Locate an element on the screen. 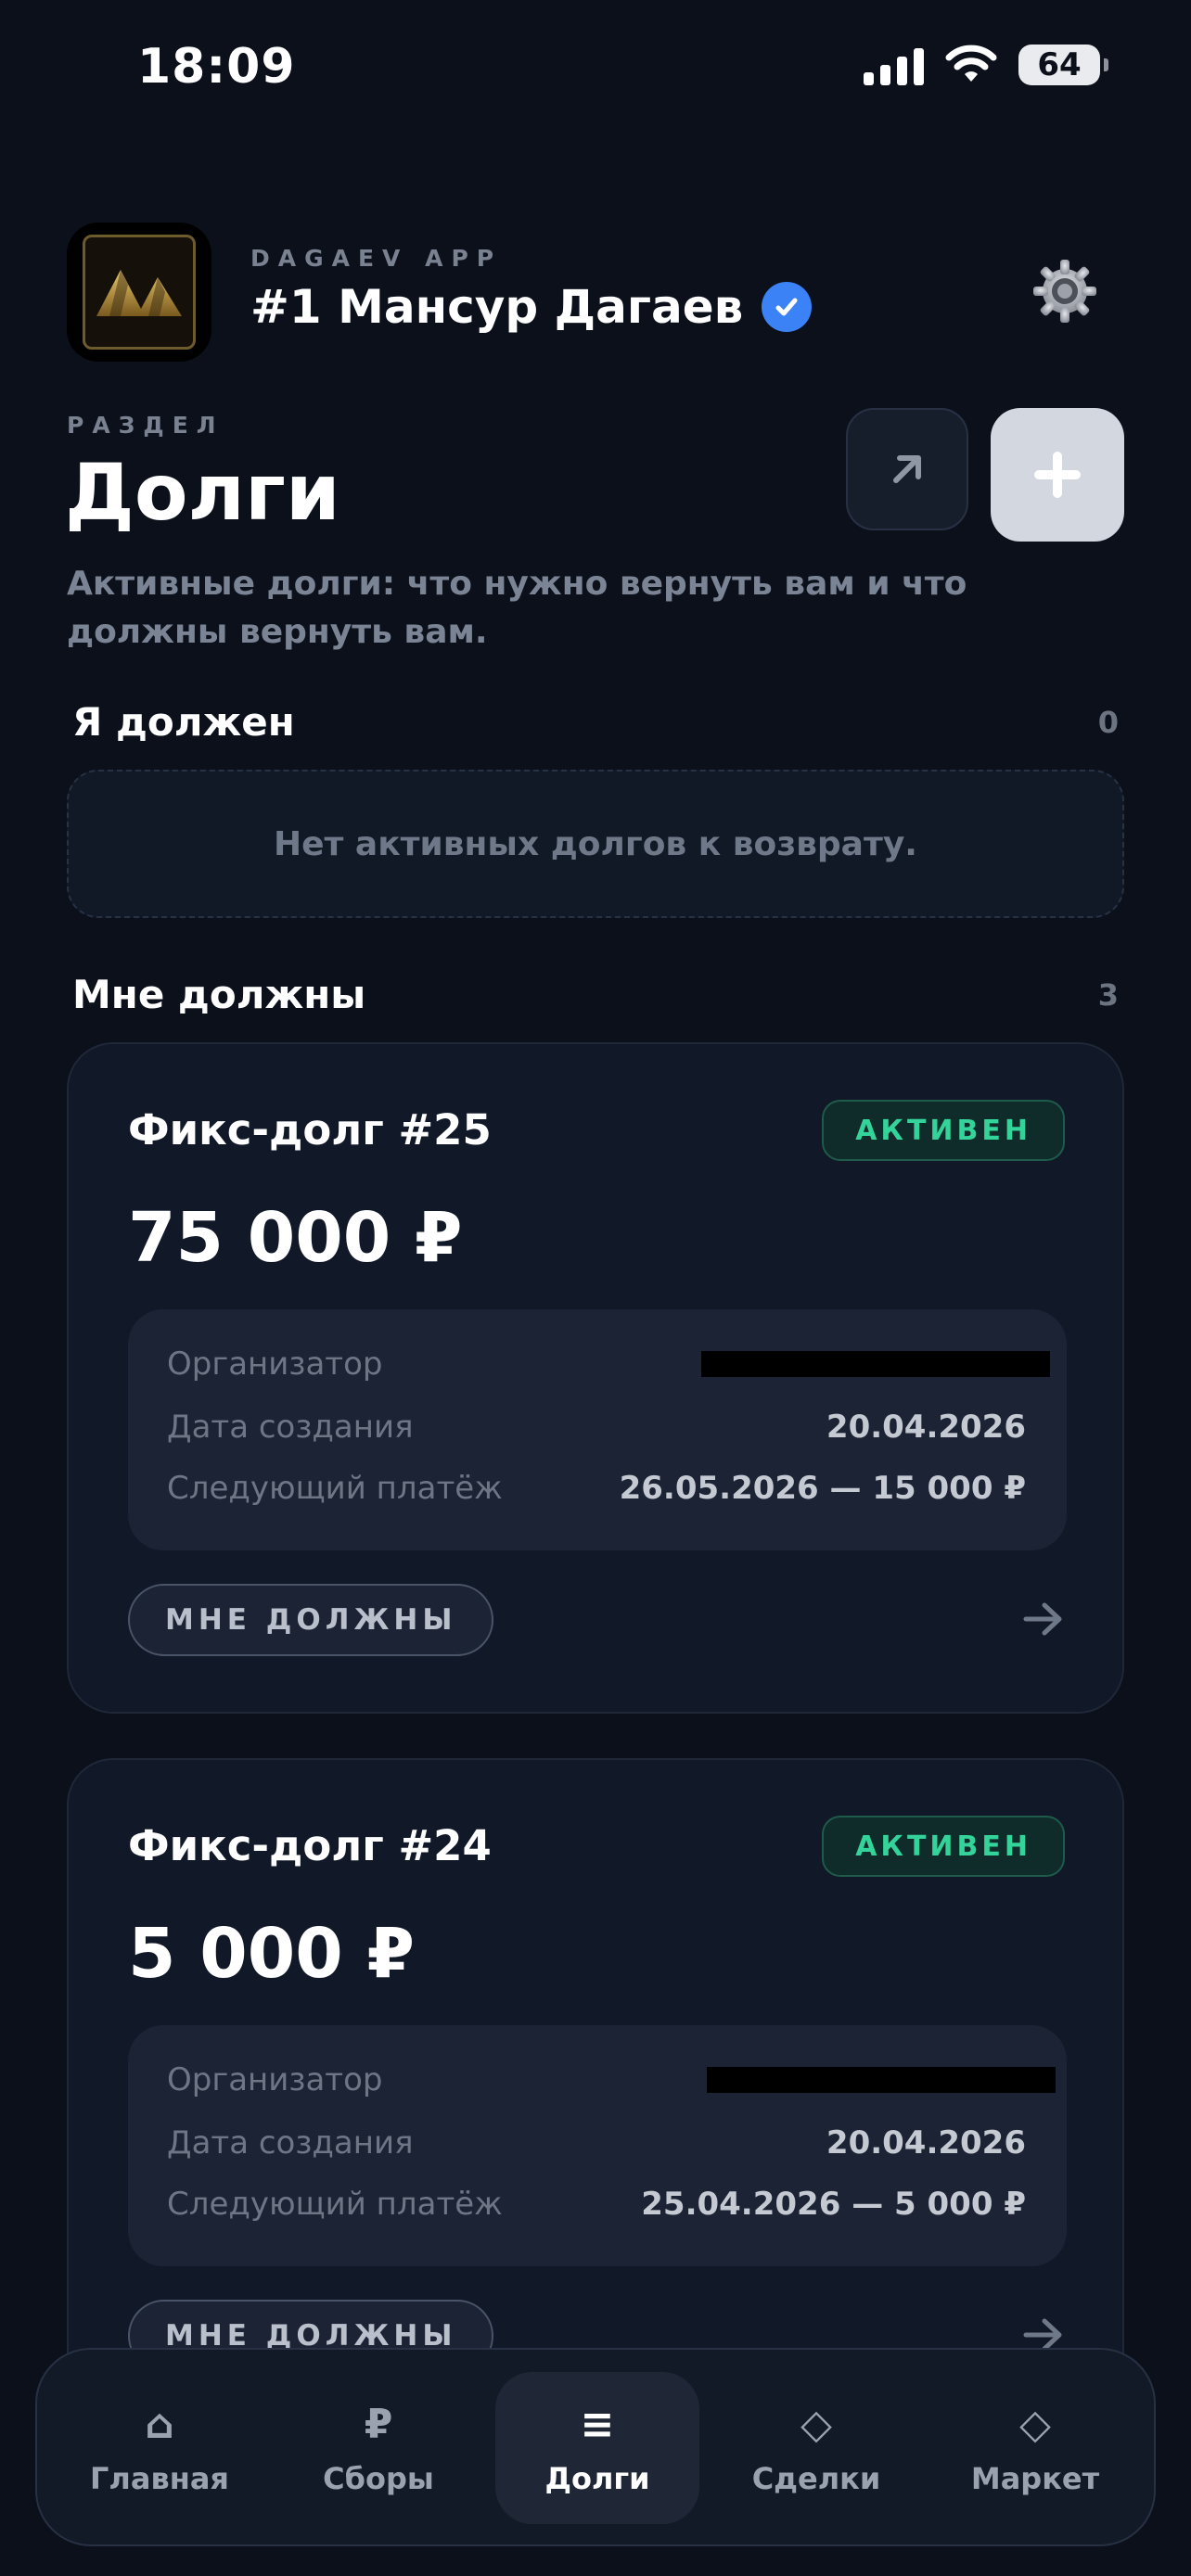 The width and height of the screenshot is (1191, 2576). empty-state-text: Нет активных долгов к возврату. is located at coordinates (595, 843).